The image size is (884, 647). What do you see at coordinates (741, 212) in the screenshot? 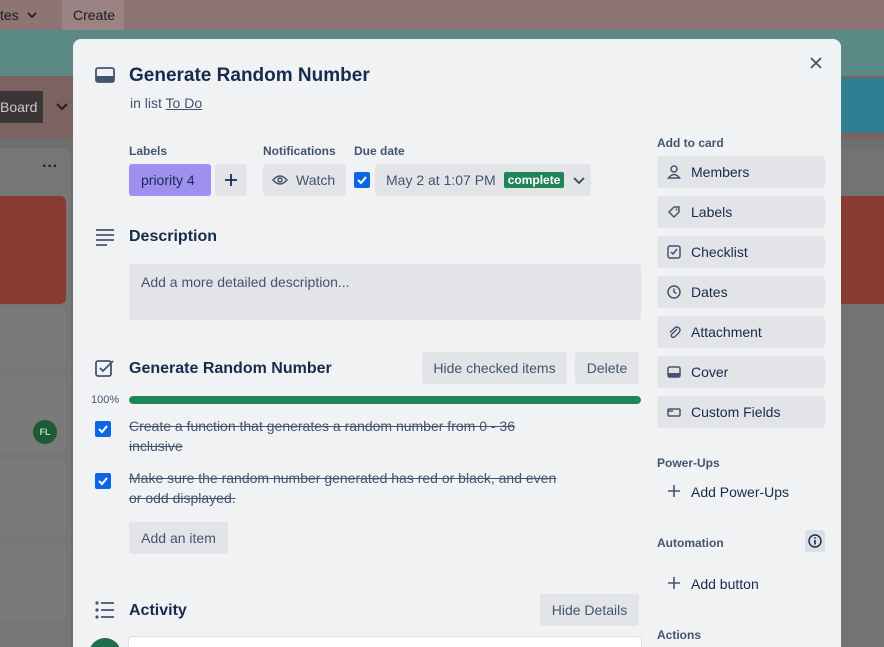
I see `labels-button: Labels` at bounding box center [741, 212].